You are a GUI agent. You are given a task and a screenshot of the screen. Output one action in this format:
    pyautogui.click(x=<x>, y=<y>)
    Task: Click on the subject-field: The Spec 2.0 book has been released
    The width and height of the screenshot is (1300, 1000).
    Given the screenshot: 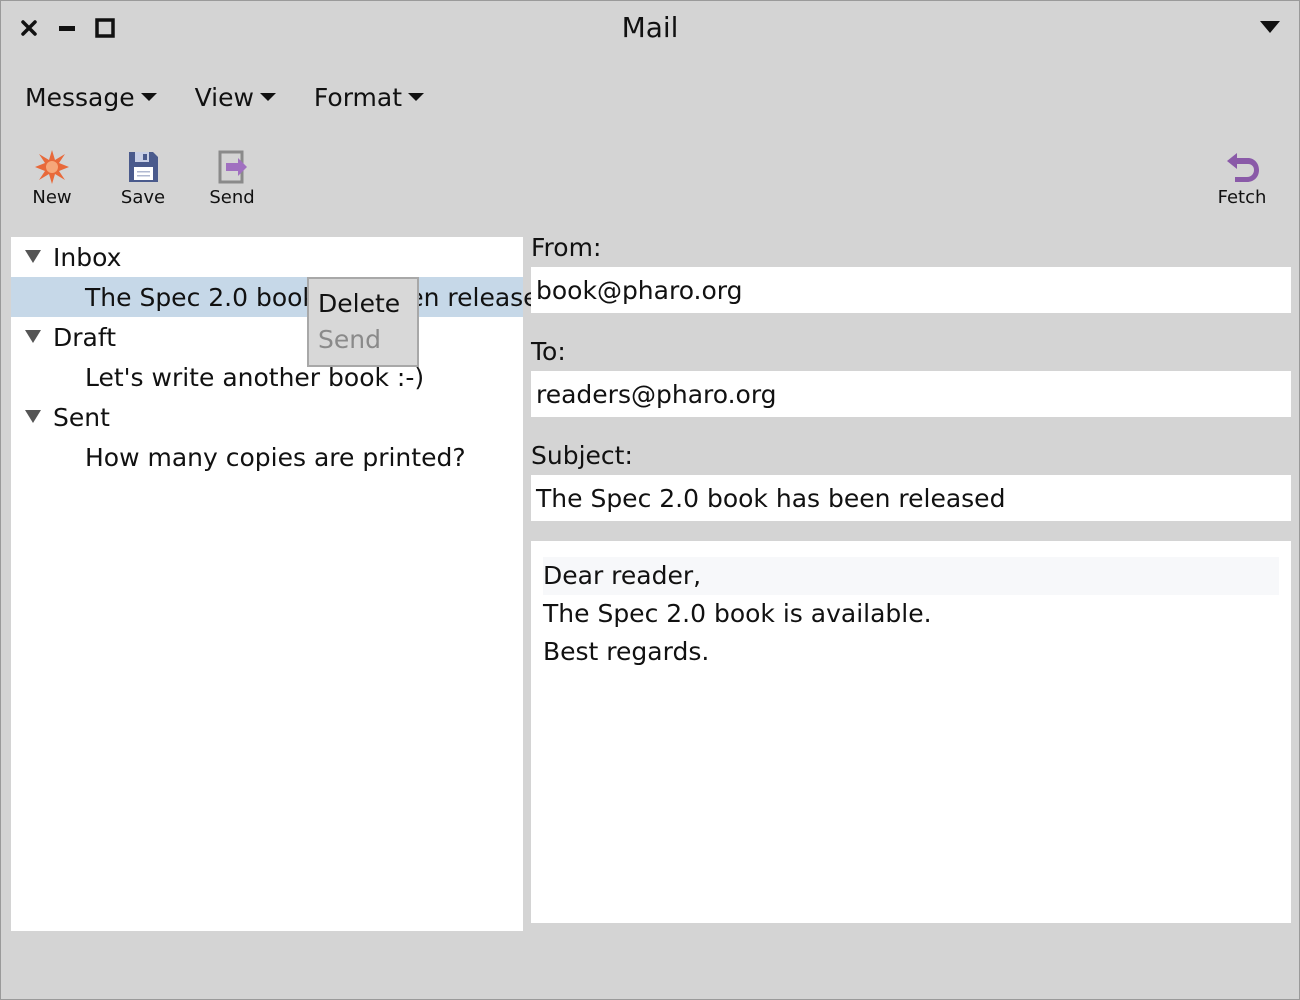 What is the action you would take?
    pyautogui.click(x=911, y=498)
    